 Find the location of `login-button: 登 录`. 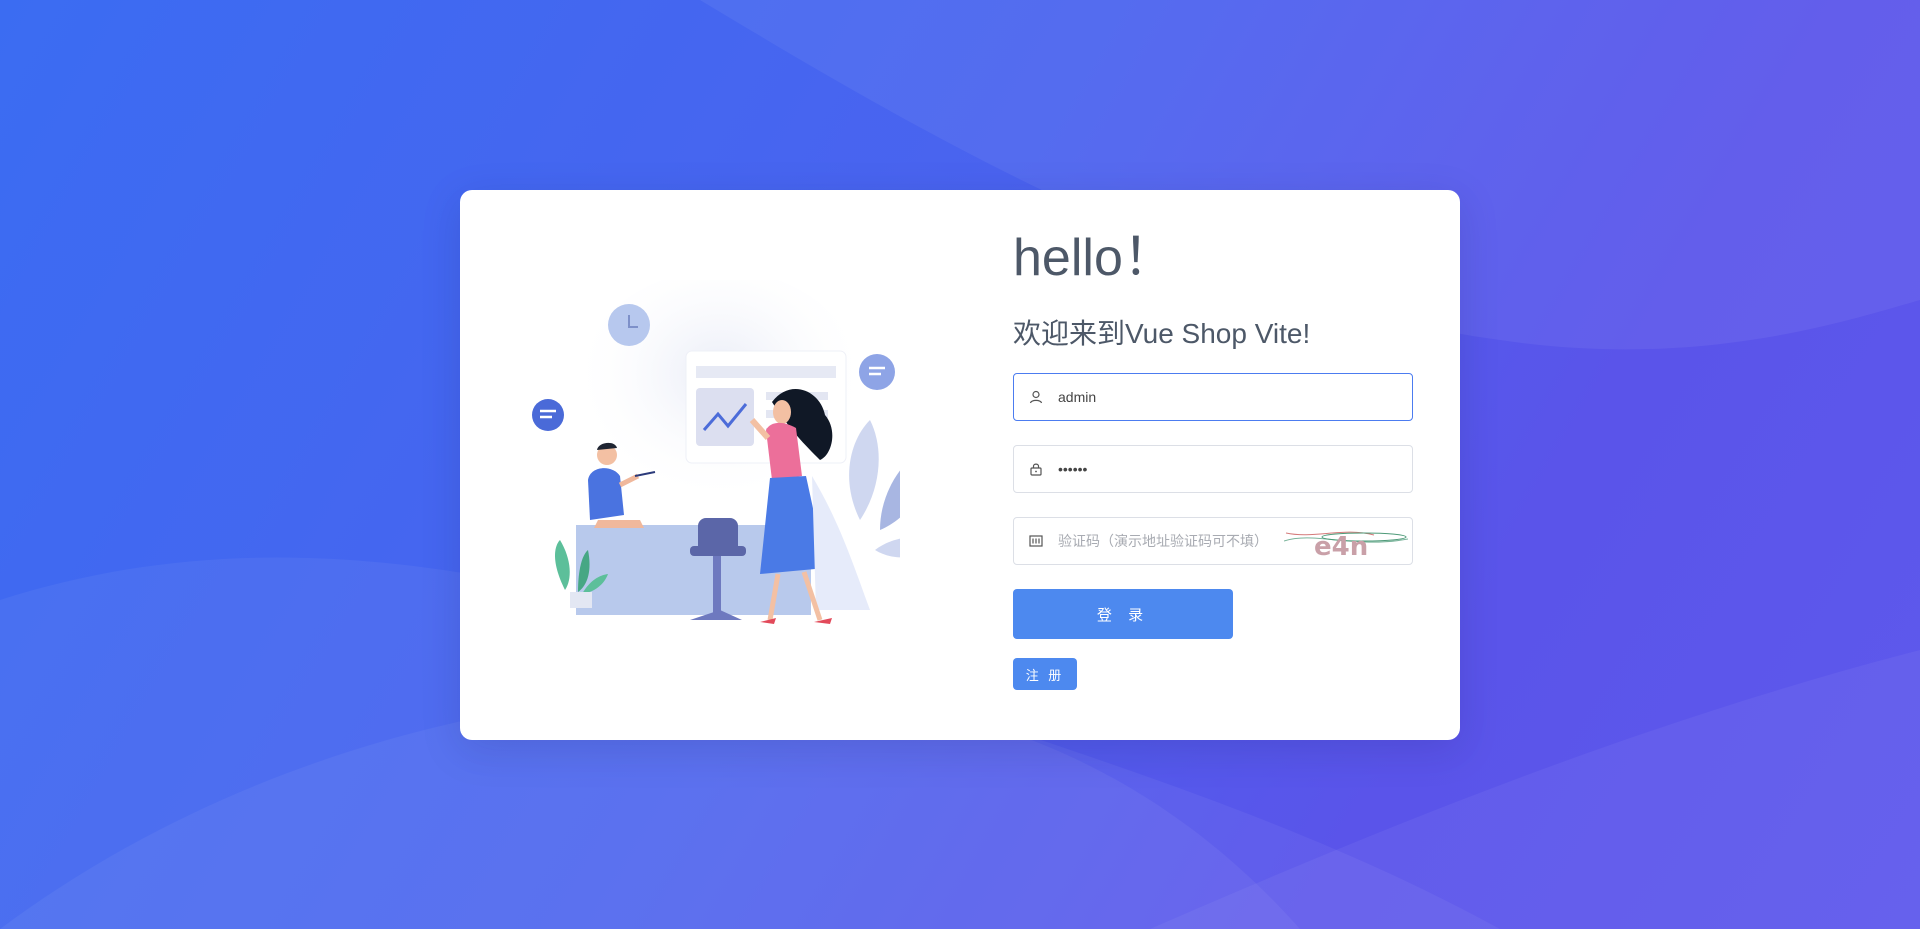

login-button: 登 录 is located at coordinates (1123, 614).